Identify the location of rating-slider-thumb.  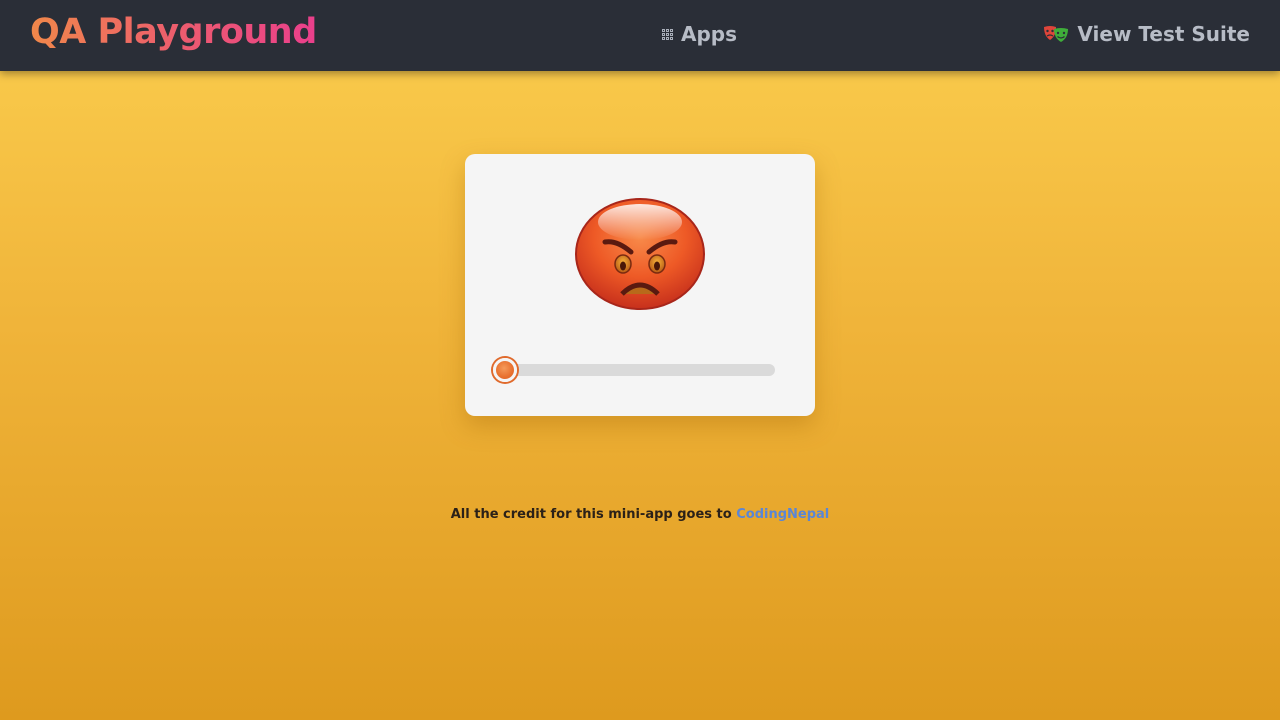
(505, 370).